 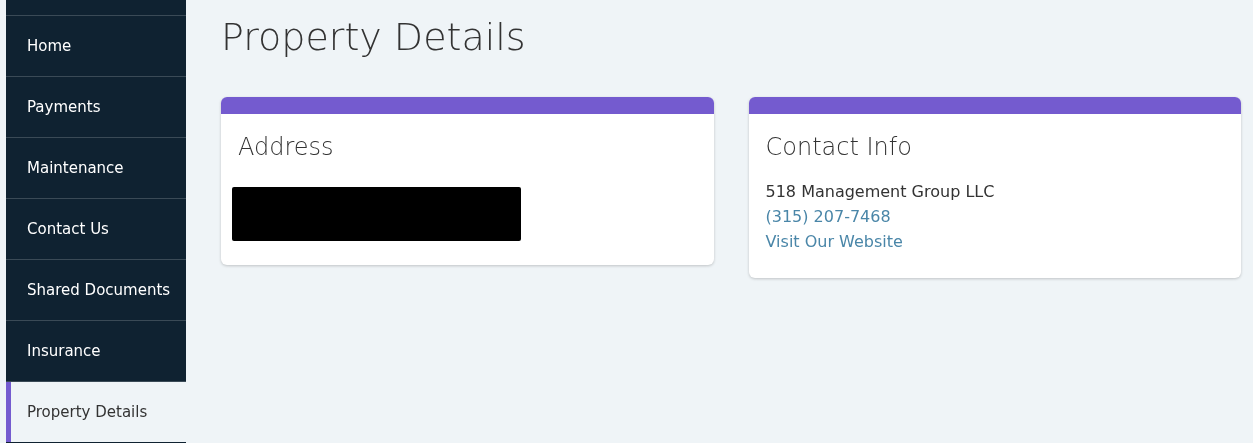 What do you see at coordinates (96, 168) in the screenshot?
I see `sidebar-item: Maintenance` at bounding box center [96, 168].